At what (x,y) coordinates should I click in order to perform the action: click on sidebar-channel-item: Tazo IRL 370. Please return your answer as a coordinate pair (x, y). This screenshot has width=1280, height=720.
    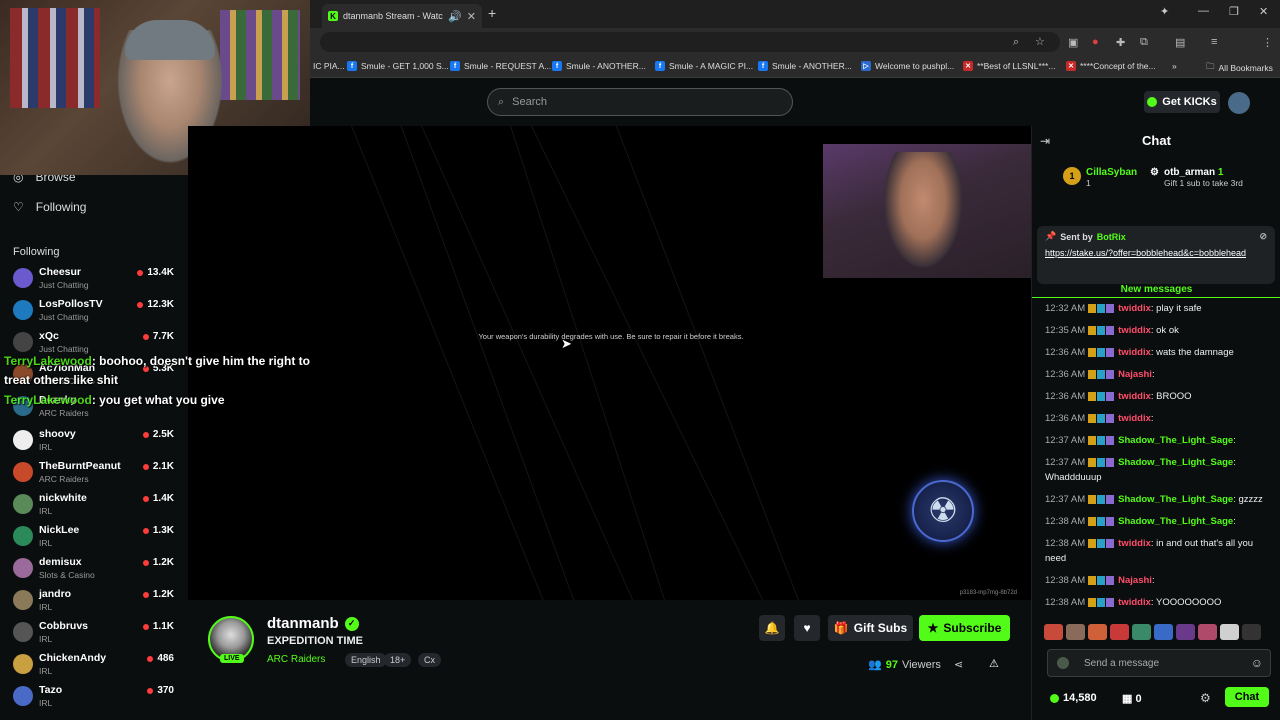
    Looking at the image, I should click on (95, 700).